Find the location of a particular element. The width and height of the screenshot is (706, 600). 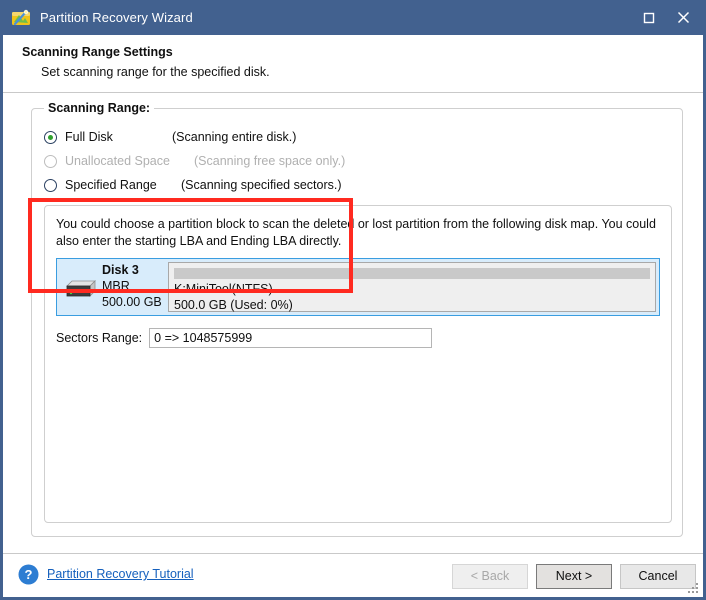

sectors-range-input is located at coordinates (291, 338).